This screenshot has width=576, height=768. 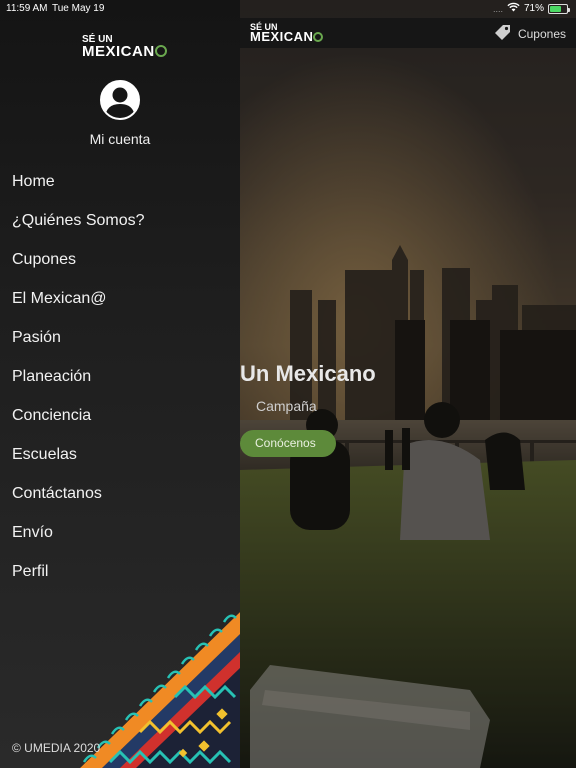 I want to click on user-avatar-button, so click(x=120, y=100).